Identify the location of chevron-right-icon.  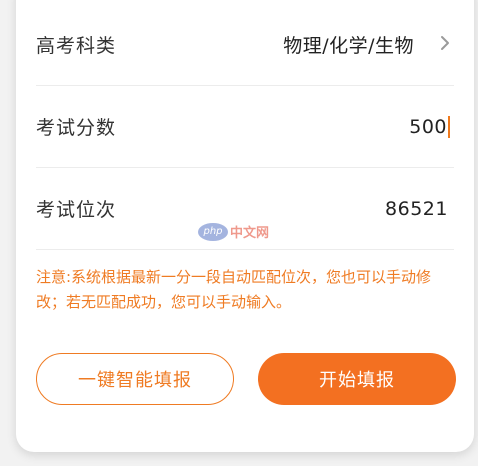
(445, 44).